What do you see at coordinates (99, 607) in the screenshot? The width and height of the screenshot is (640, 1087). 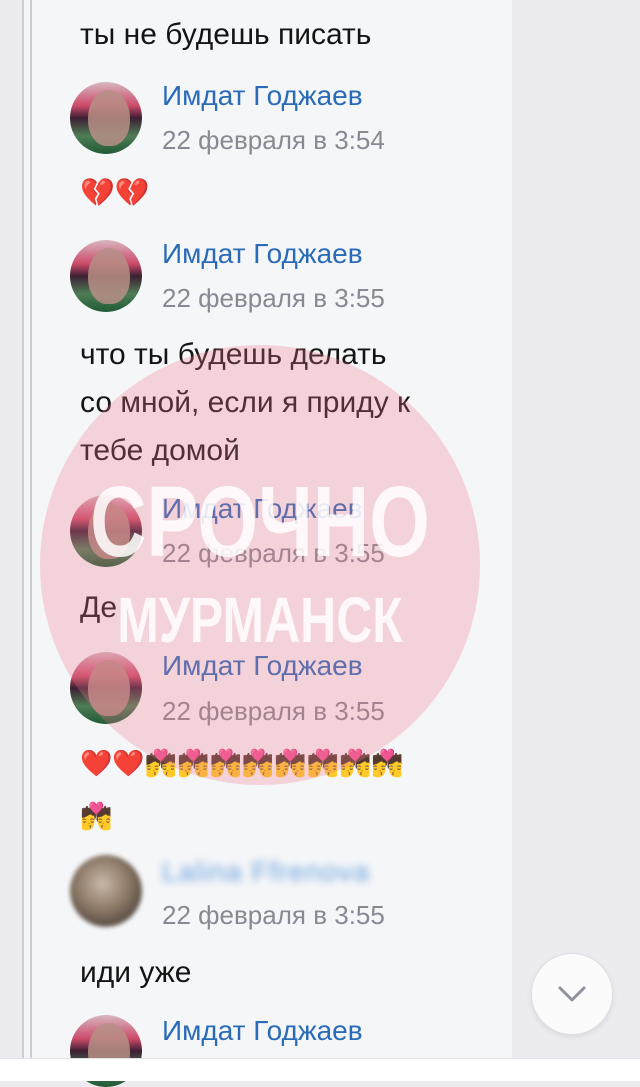 I see `message-text: Де` at bounding box center [99, 607].